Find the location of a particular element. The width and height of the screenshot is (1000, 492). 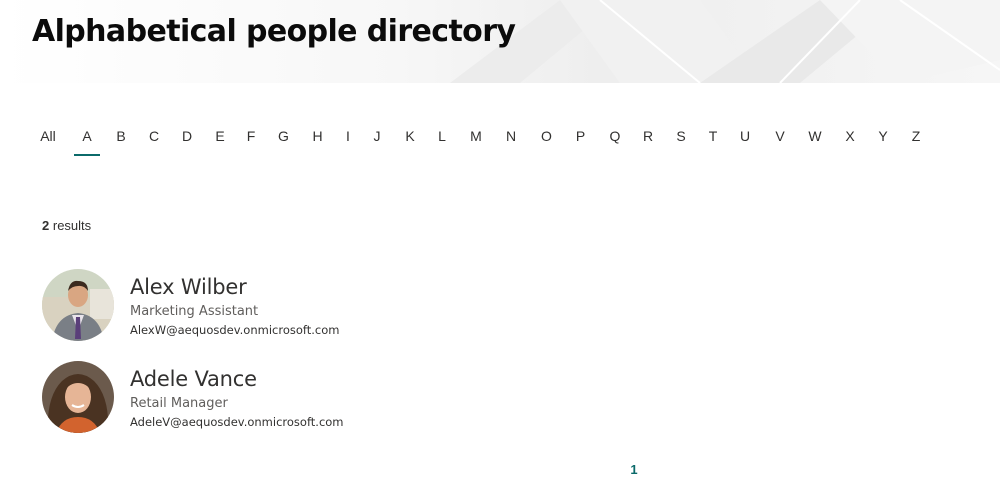

alphabet-filter-z: Z is located at coordinates (916, 140).